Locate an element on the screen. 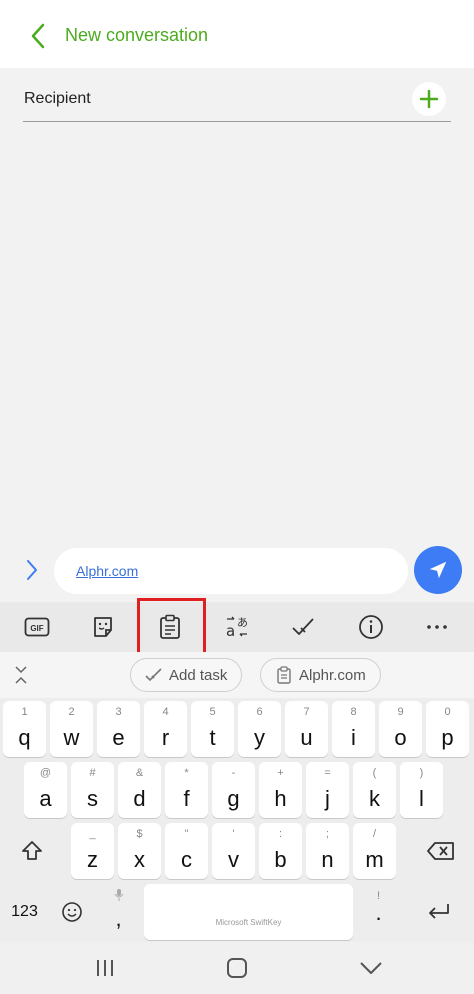 This screenshot has height=994, width=474. translate-icon: a あ is located at coordinates (237, 628).